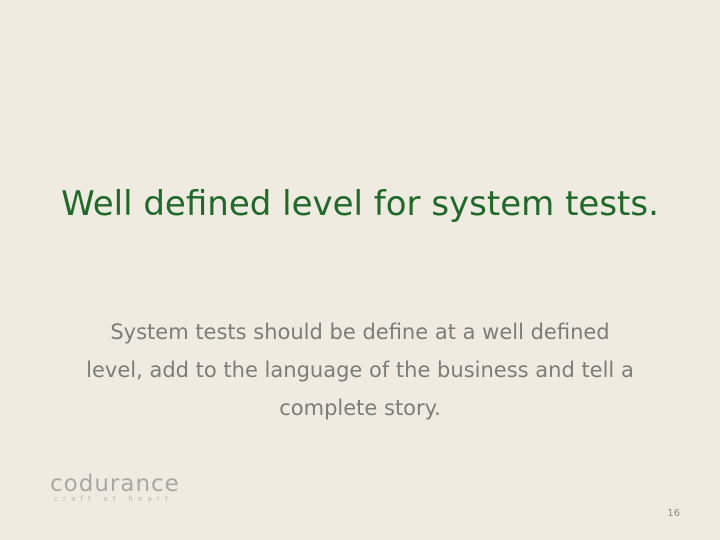  What do you see at coordinates (360, 204) in the screenshot?
I see `slide-title: Well defined level for system tests.` at bounding box center [360, 204].